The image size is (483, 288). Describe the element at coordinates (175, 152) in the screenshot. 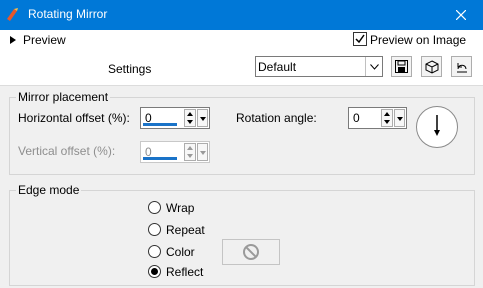

I see `vertical-offset-input: 0` at that location.